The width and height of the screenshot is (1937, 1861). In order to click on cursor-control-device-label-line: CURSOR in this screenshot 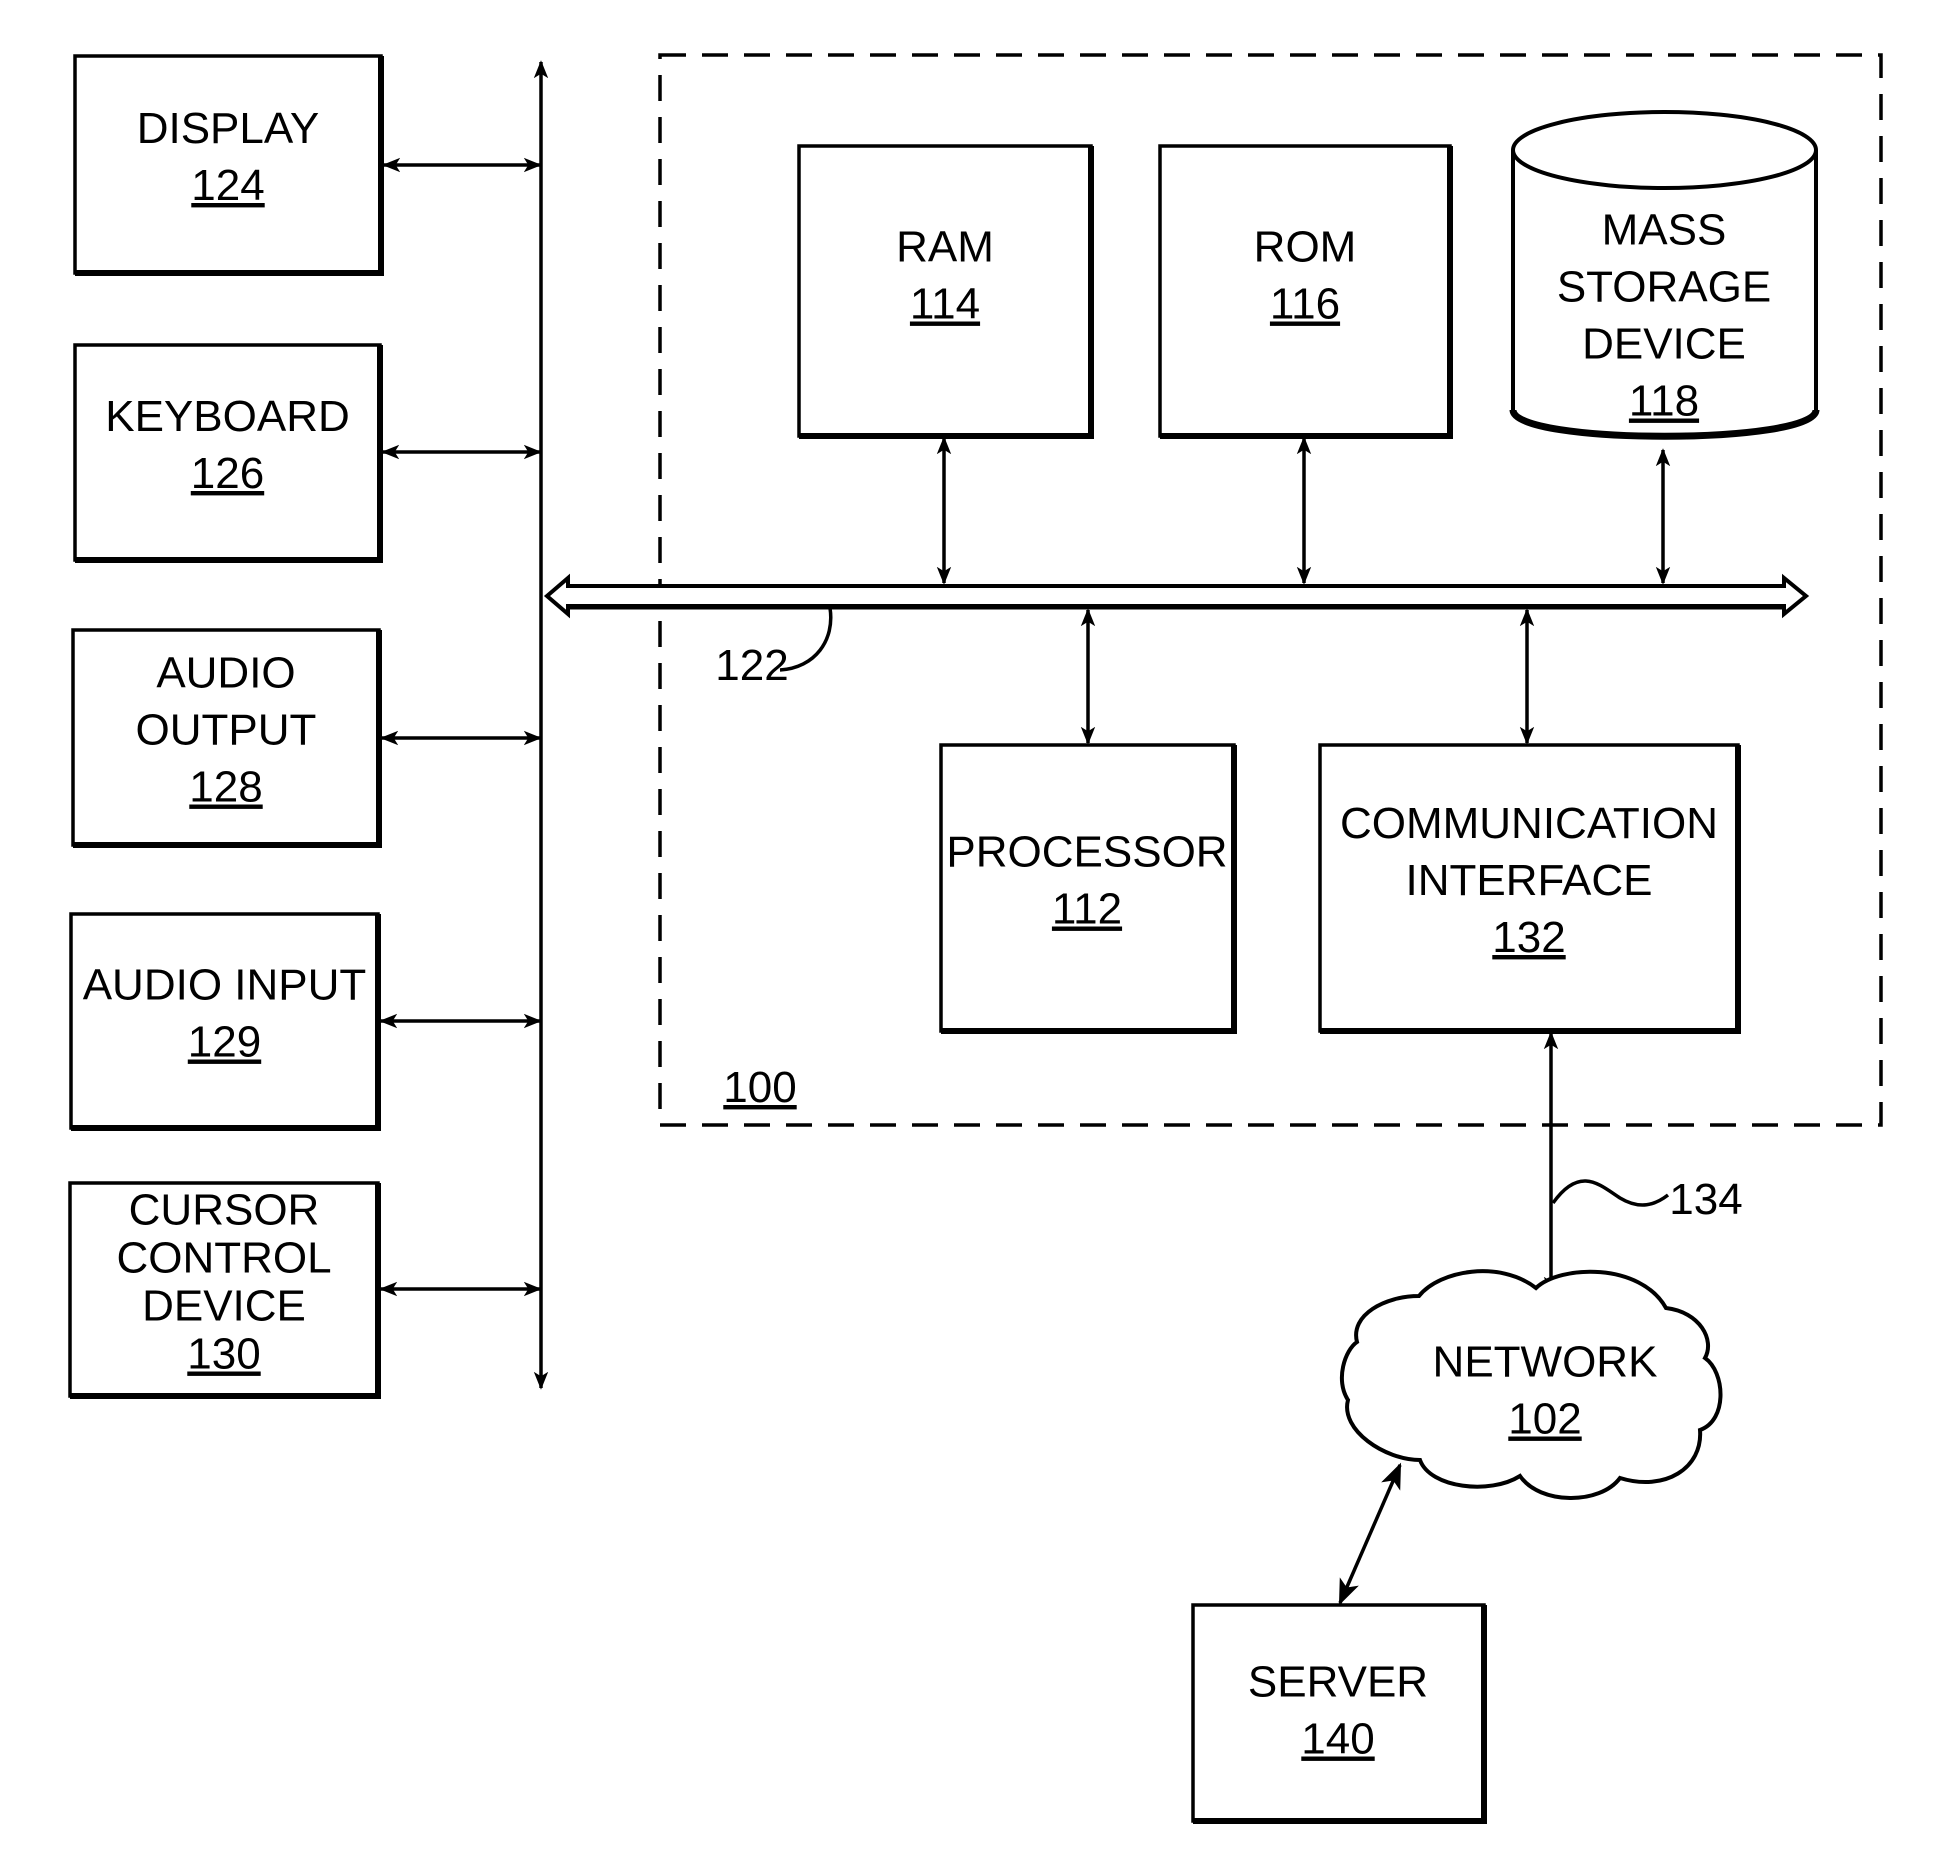, I will do `click(224, 1210)`.